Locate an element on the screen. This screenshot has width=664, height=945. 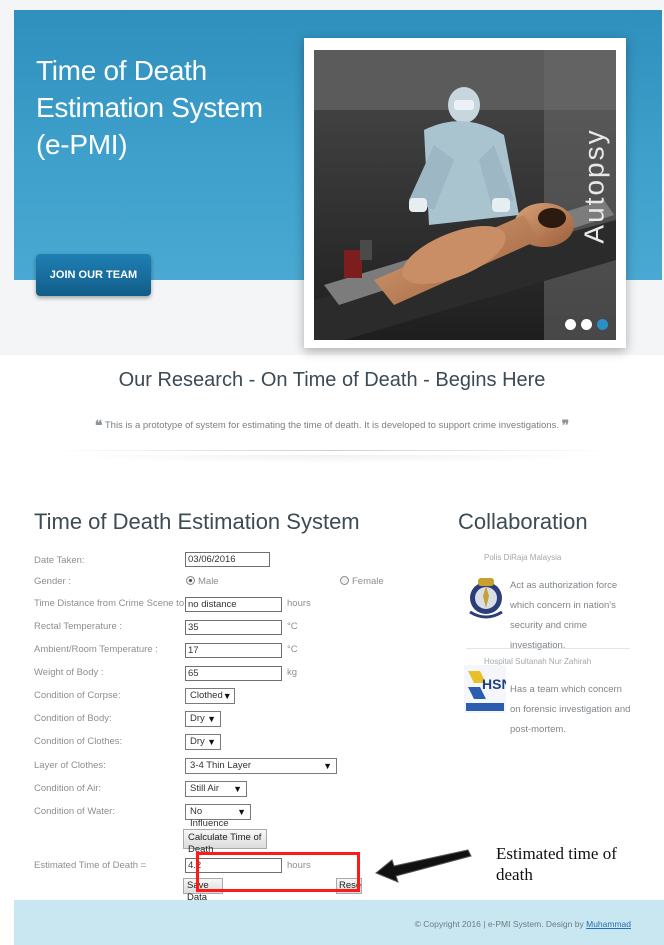
open-quote-icon: ❝ is located at coordinates (98, 425).